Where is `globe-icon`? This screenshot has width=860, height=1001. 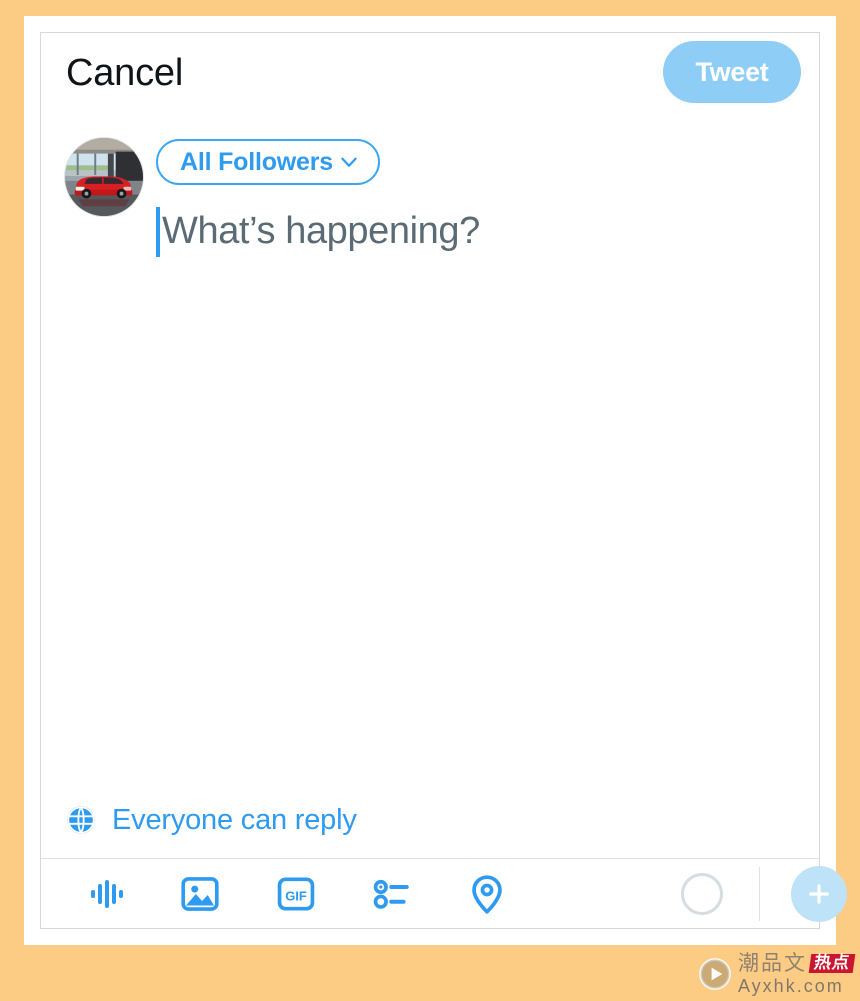
globe-icon is located at coordinates (81, 820).